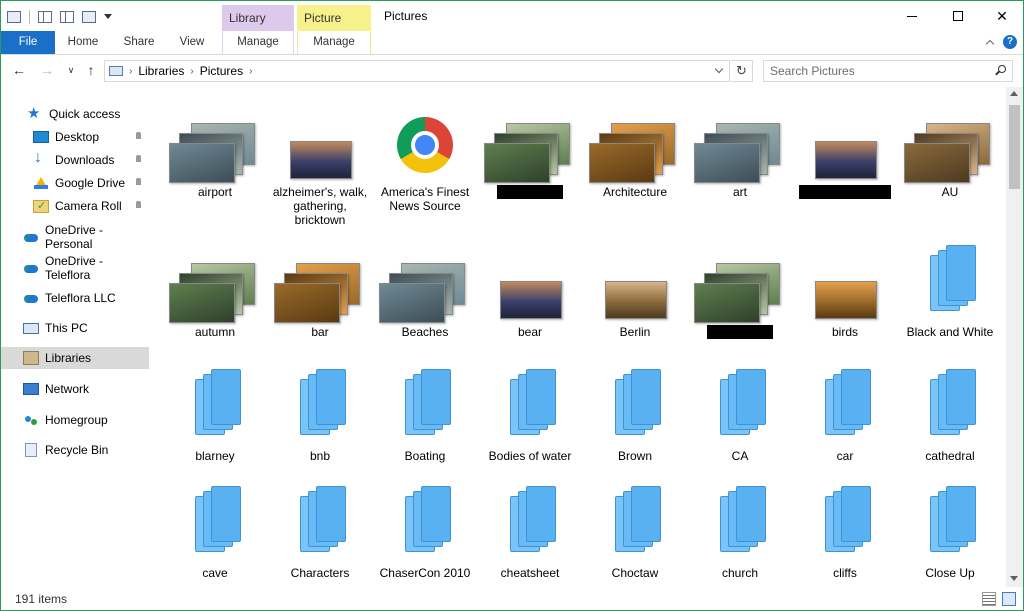 The image size is (1024, 611). I want to click on help-icon: ?, so click(1010, 42).